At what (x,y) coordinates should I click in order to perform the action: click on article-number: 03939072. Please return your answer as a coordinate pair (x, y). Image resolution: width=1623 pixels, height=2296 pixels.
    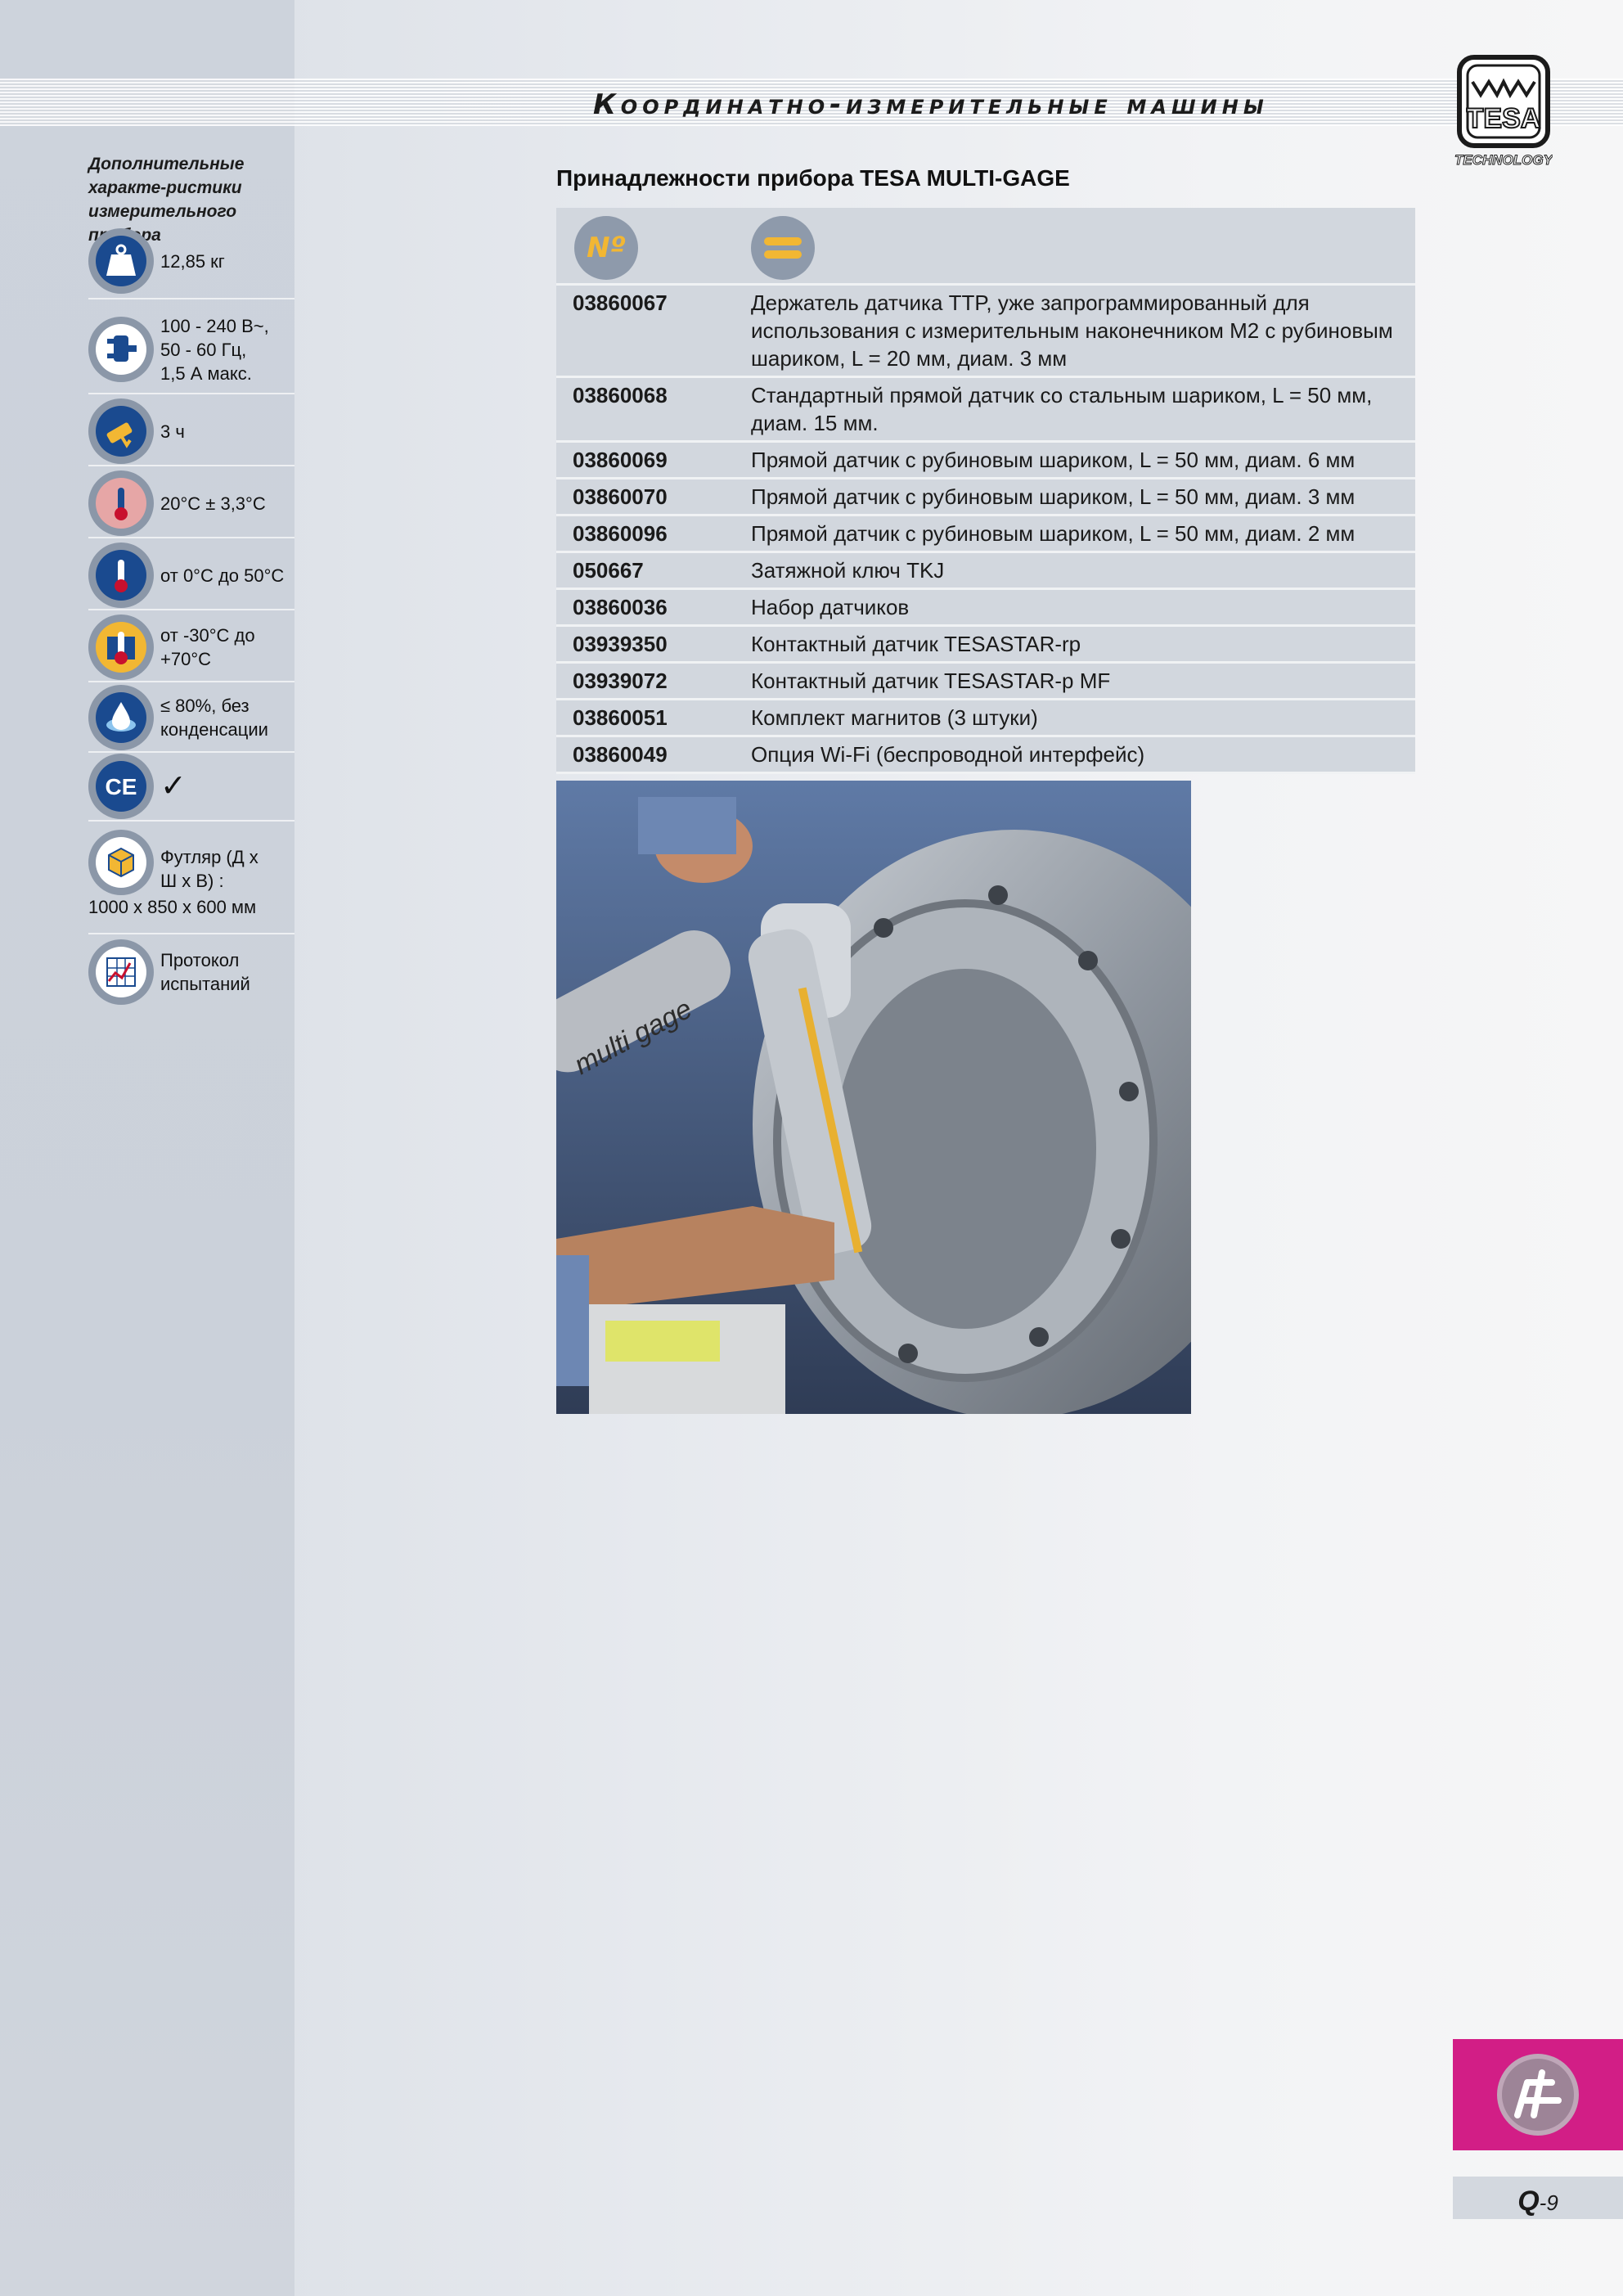
    Looking at the image, I should click on (620, 681).